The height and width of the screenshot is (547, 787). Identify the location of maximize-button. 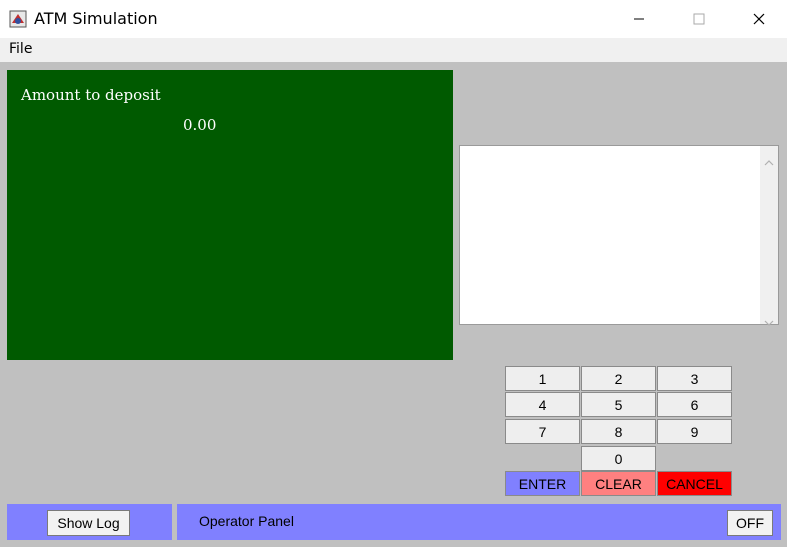
(699, 19).